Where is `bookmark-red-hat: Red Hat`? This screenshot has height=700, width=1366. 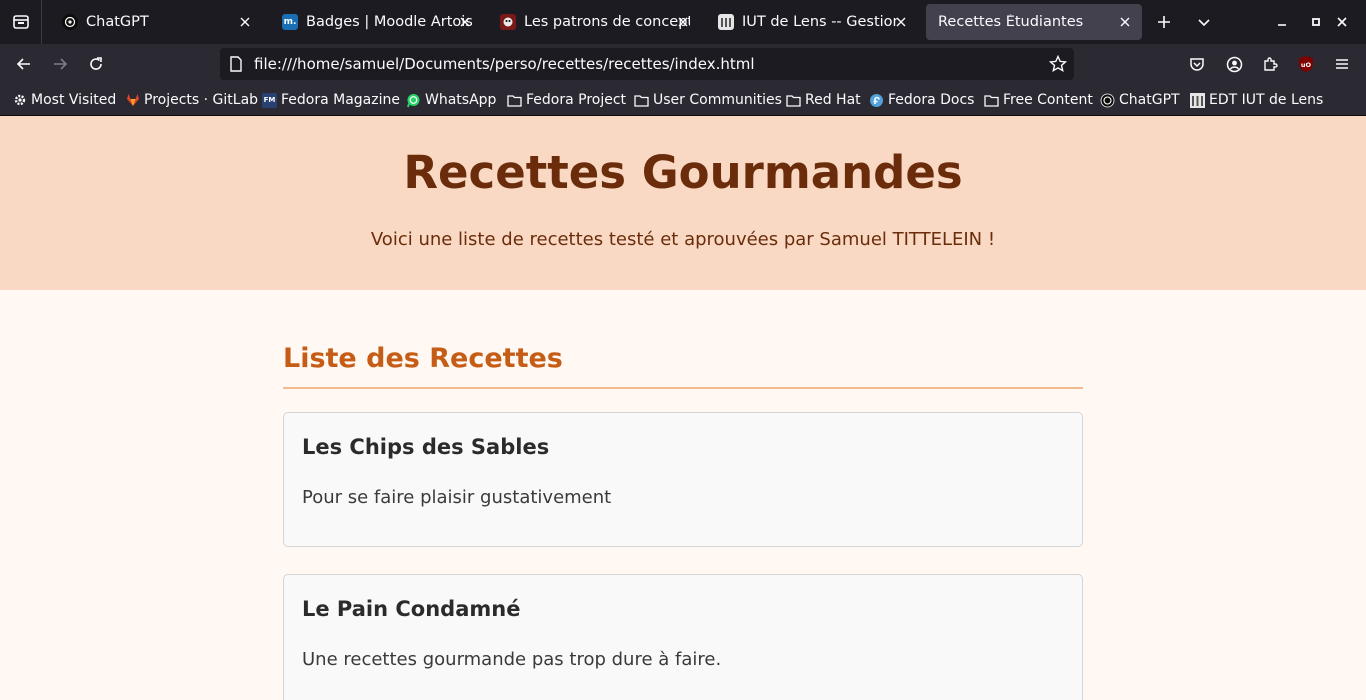 bookmark-red-hat: Red Hat is located at coordinates (823, 100).